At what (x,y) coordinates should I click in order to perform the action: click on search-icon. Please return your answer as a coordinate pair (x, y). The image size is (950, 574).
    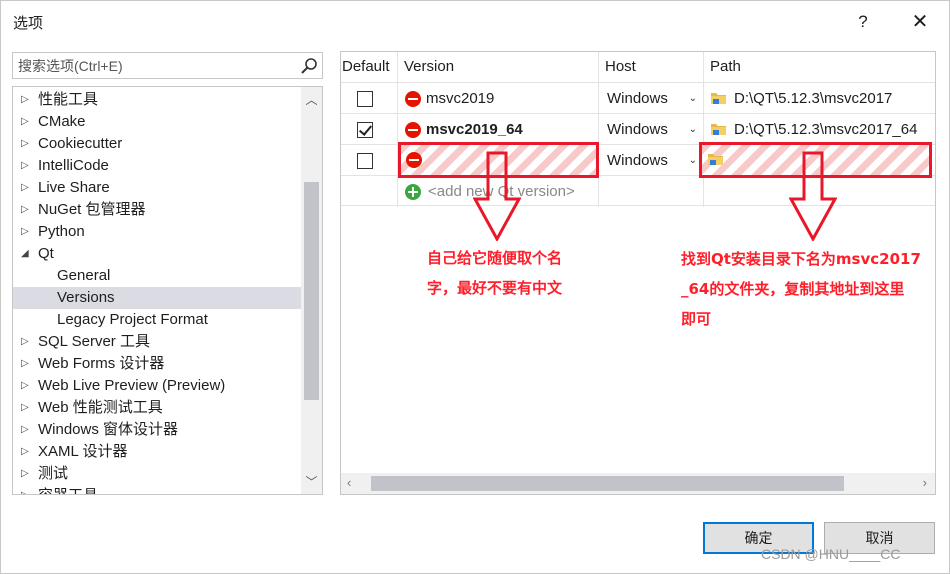
    Looking at the image, I should click on (309, 66).